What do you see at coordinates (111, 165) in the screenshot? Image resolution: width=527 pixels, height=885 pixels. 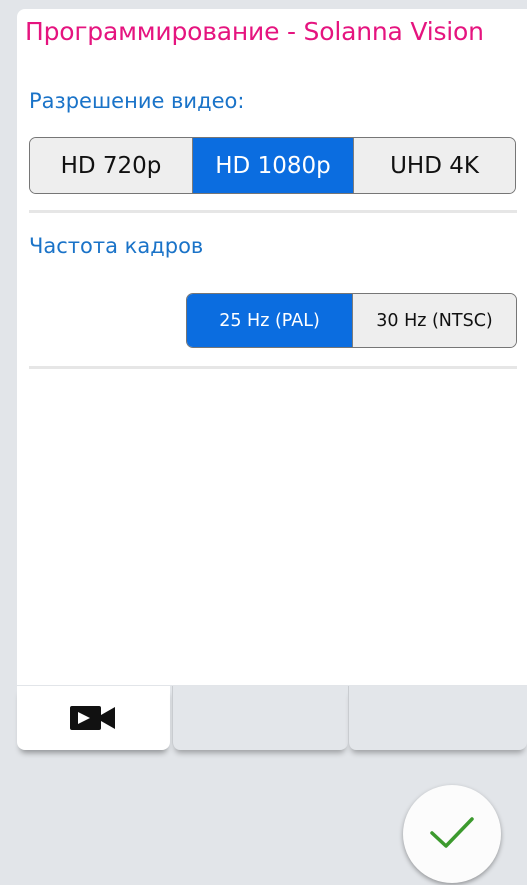 I see `resolution-option-720p: HD 720p` at bounding box center [111, 165].